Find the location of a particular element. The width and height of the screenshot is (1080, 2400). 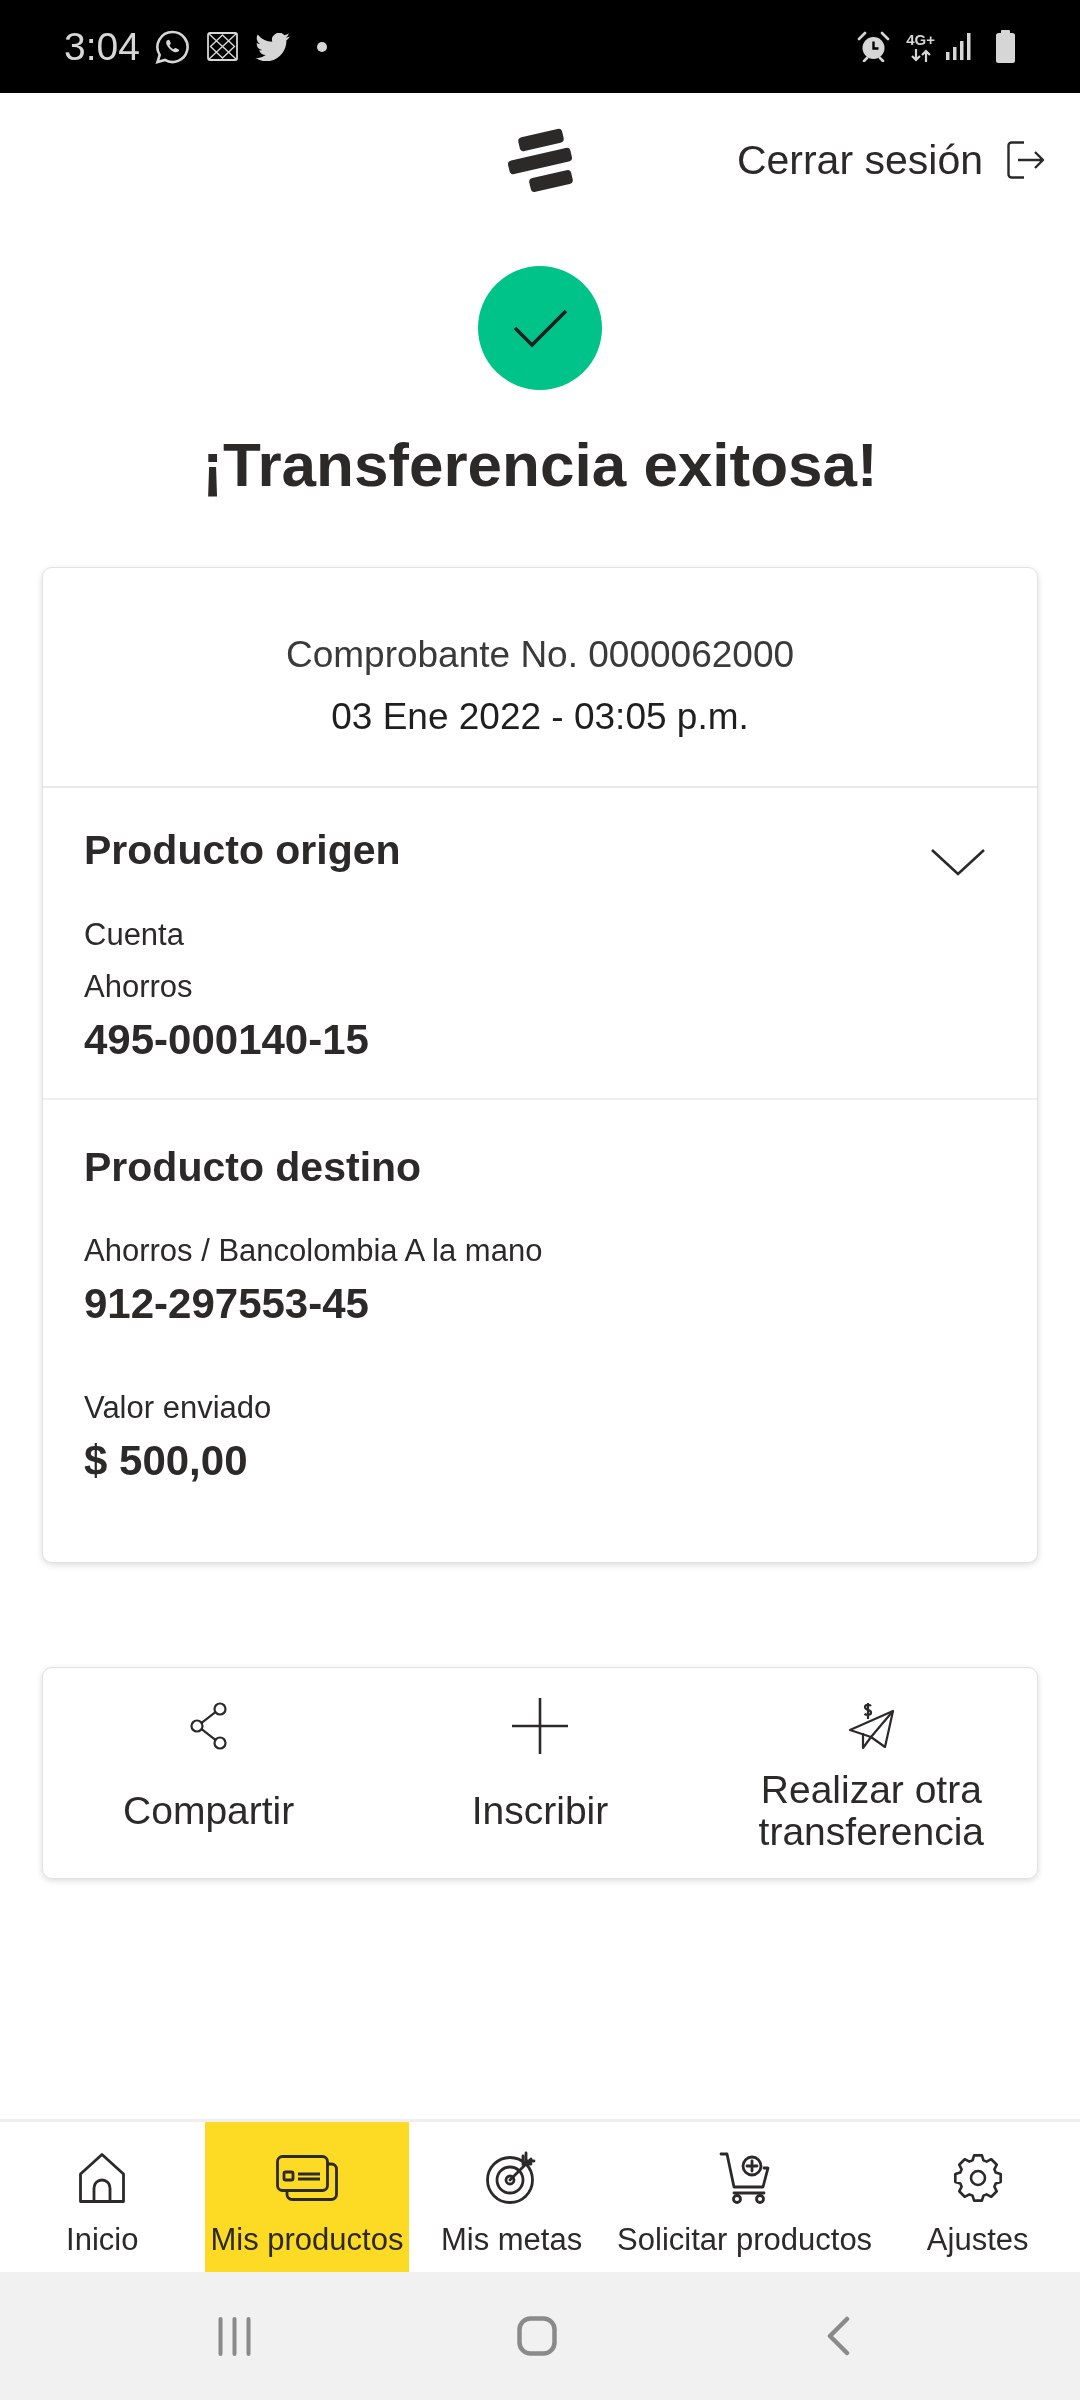

field-value: 495-000140-15 is located at coordinates (227, 1040).